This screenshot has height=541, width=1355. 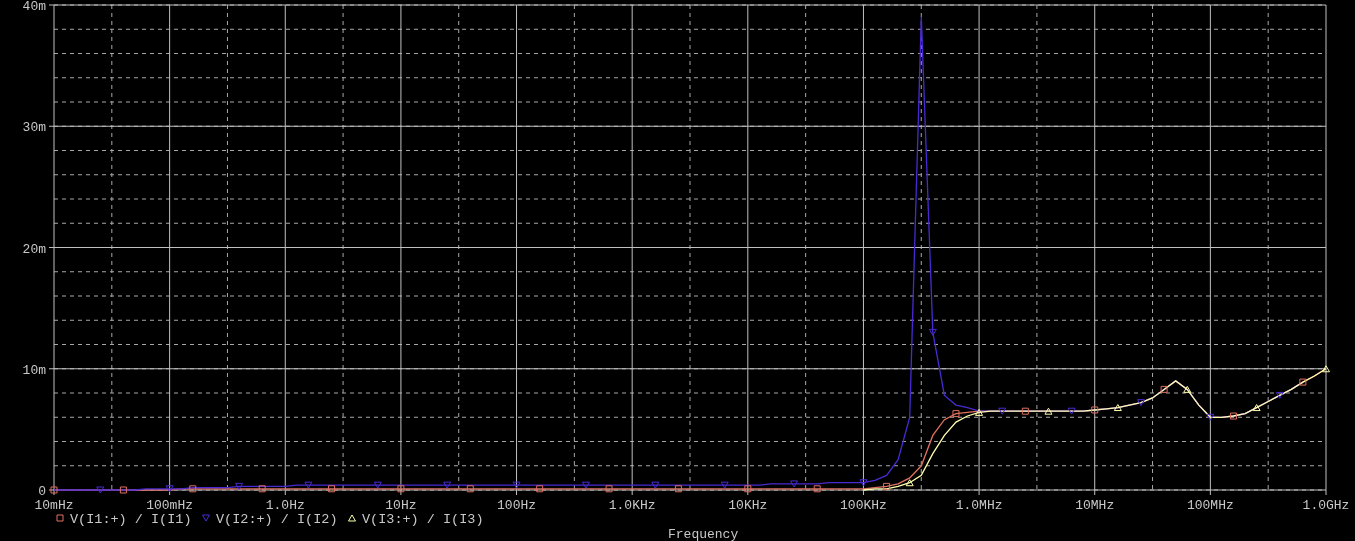 What do you see at coordinates (34, 370) in the screenshot?
I see `y-tick-label: 10m` at bounding box center [34, 370].